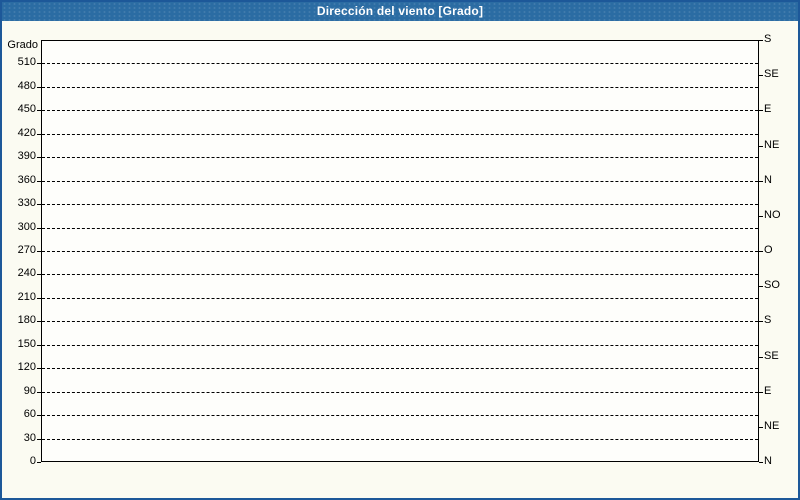  What do you see at coordinates (26, 62) in the screenshot?
I see `y-tick-label: 510` at bounding box center [26, 62].